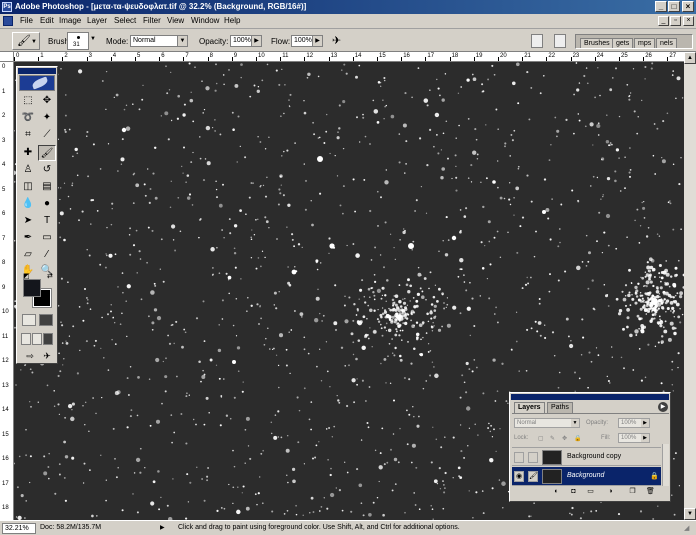 Image resolution: width=696 pixels, height=535 pixels. I want to click on blur-tool-icon: 💧, so click(28, 204).